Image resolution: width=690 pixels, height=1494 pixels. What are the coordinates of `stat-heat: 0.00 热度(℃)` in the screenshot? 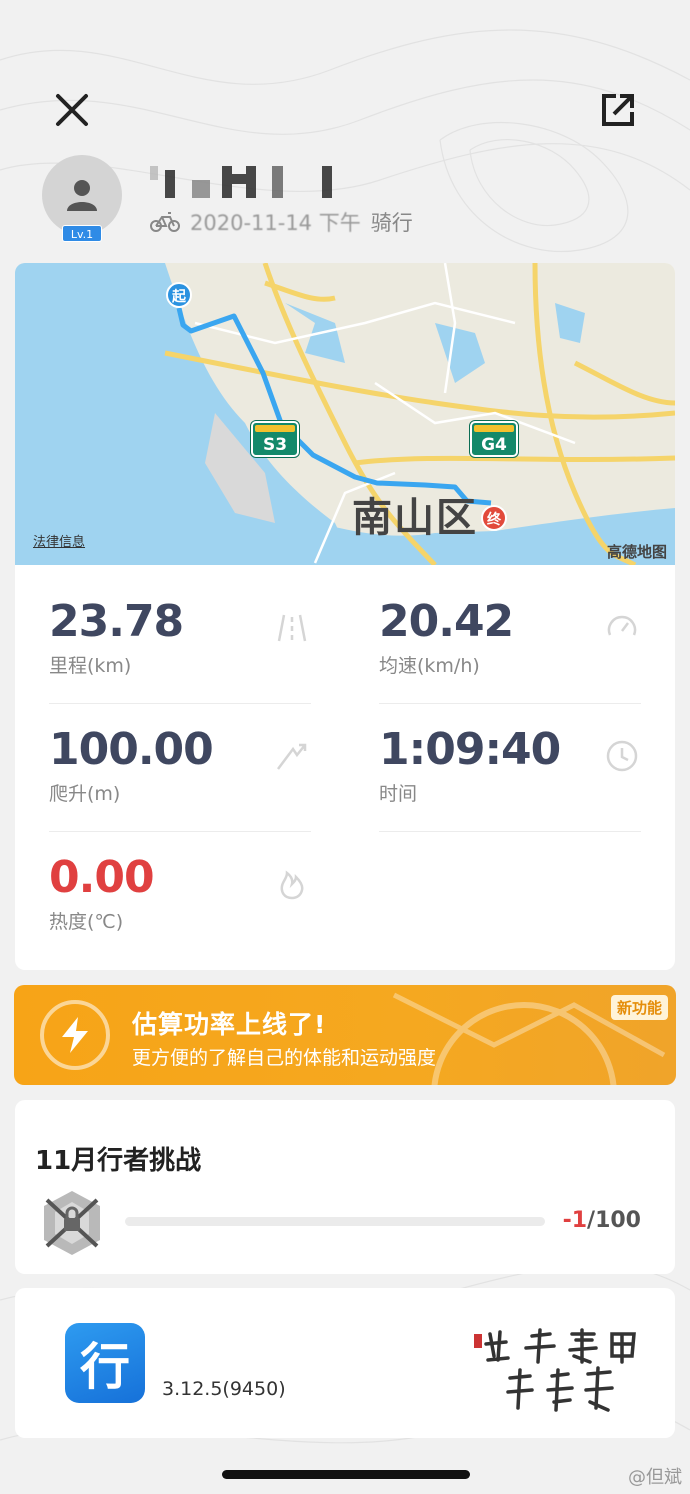 It's located at (189, 893).